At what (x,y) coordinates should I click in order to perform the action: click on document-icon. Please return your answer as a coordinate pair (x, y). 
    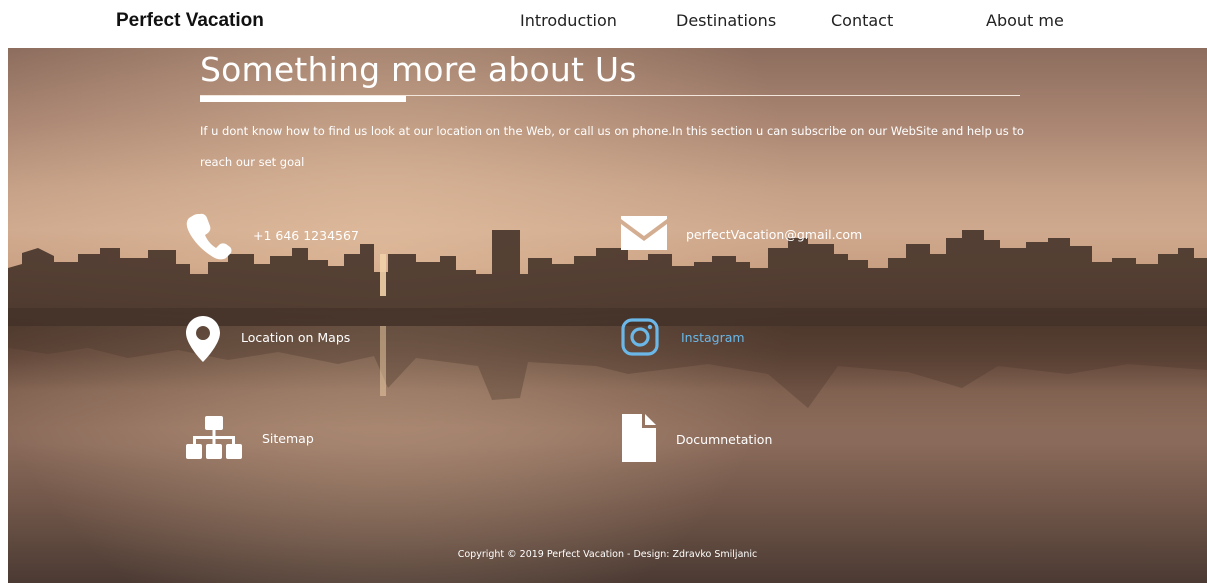
    Looking at the image, I should click on (639, 438).